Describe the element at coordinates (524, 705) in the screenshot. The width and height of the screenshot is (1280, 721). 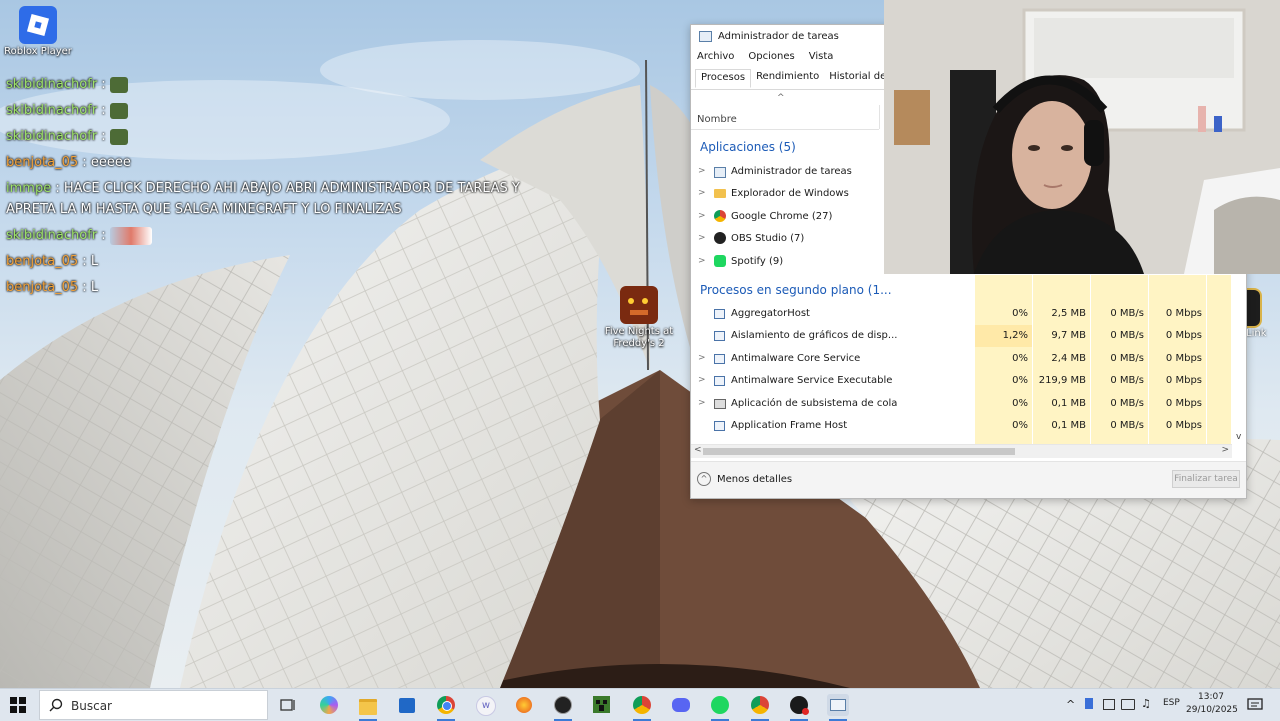
I see `sun-app-icon` at that location.